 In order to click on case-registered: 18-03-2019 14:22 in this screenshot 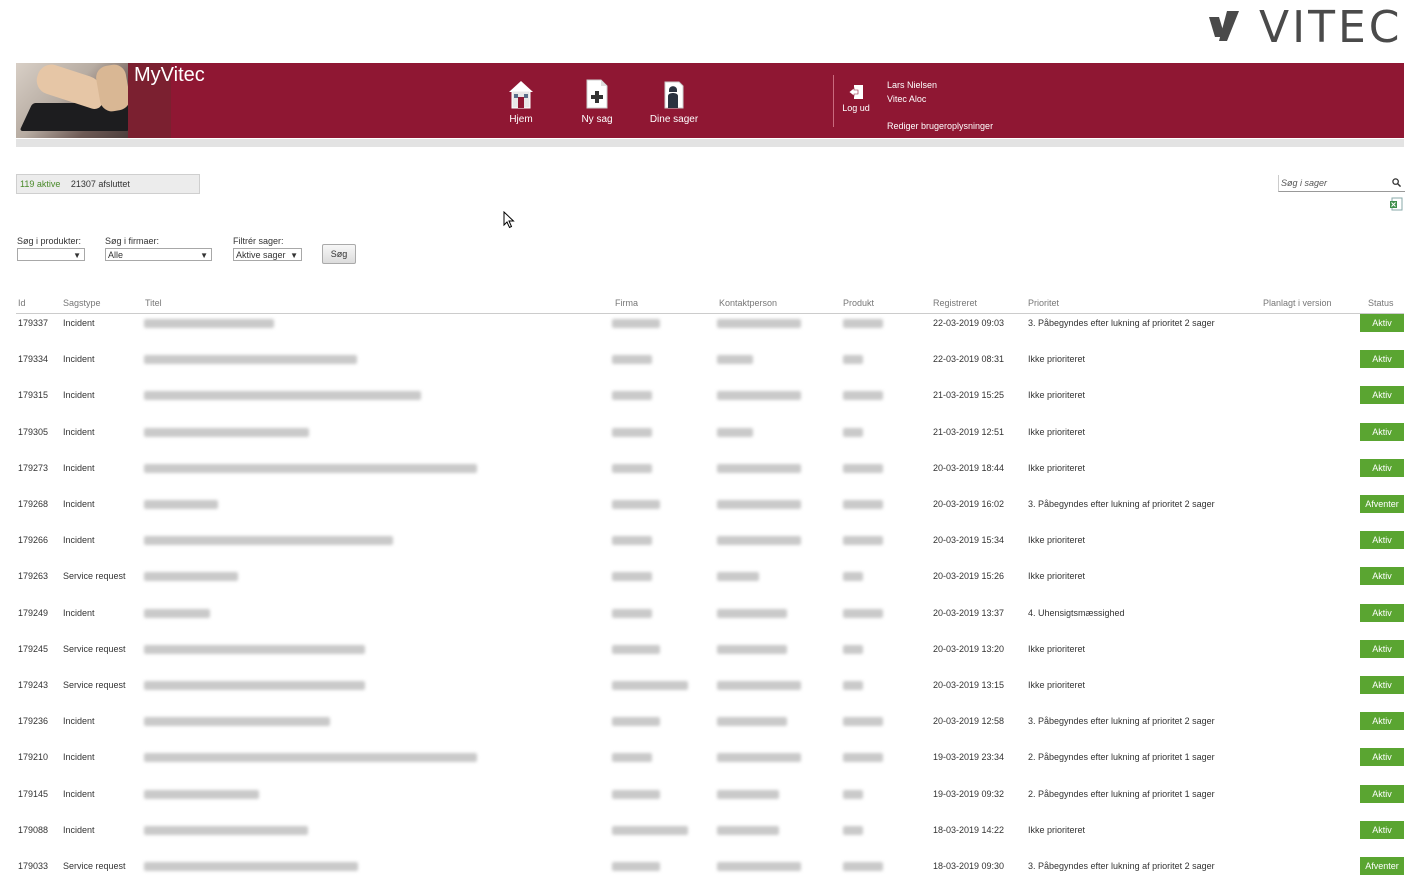, I will do `click(969, 829)`.